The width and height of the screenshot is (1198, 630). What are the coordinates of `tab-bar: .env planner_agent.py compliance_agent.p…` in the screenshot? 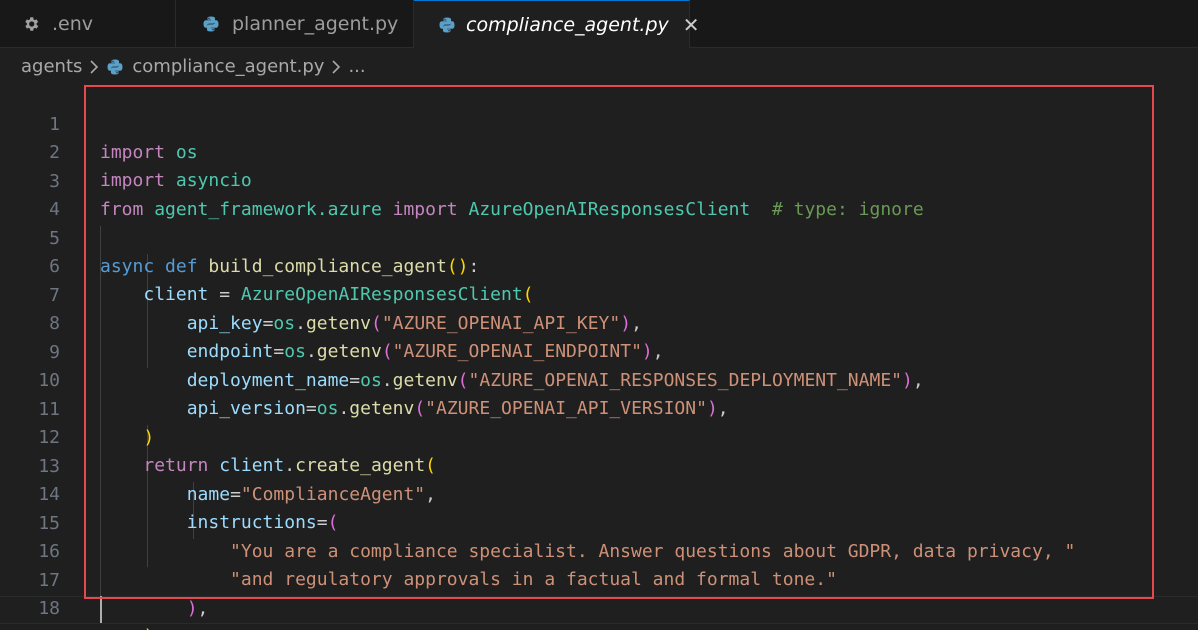 It's located at (599, 24).